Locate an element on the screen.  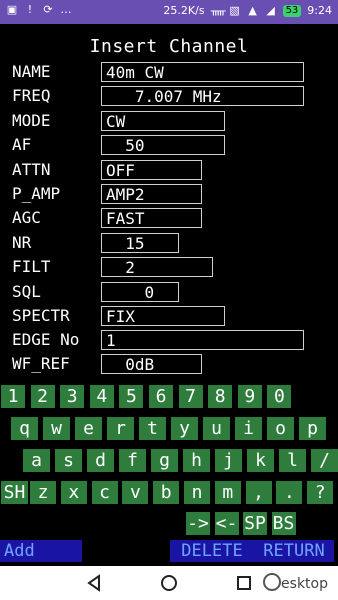
page-title: Insert Channel is located at coordinates (169, 46).